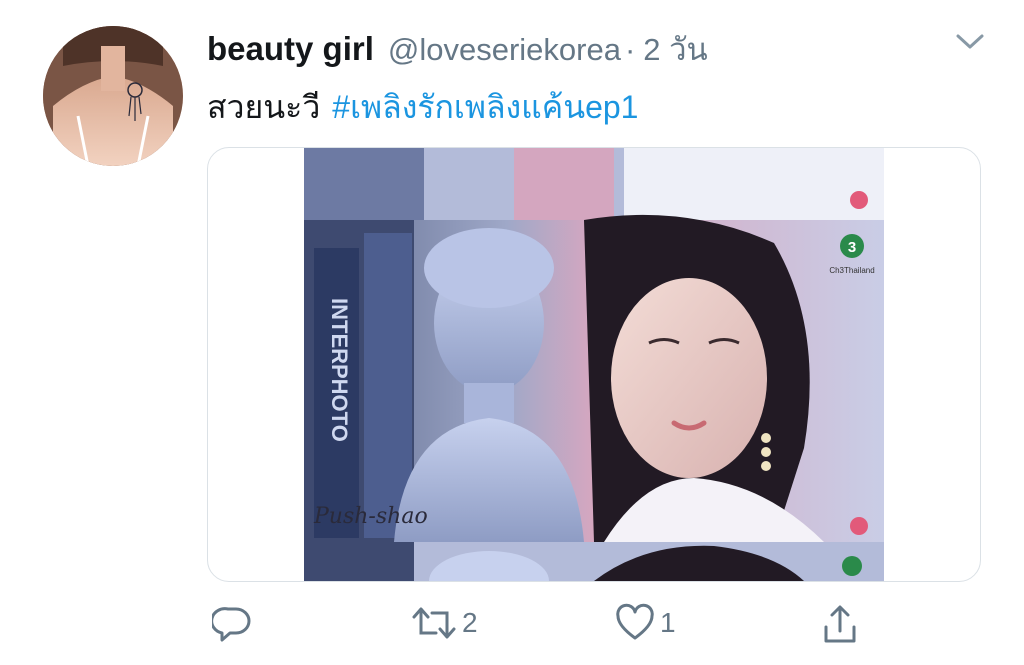 The image size is (1024, 665). I want to click on like-button: 1, so click(645, 623).